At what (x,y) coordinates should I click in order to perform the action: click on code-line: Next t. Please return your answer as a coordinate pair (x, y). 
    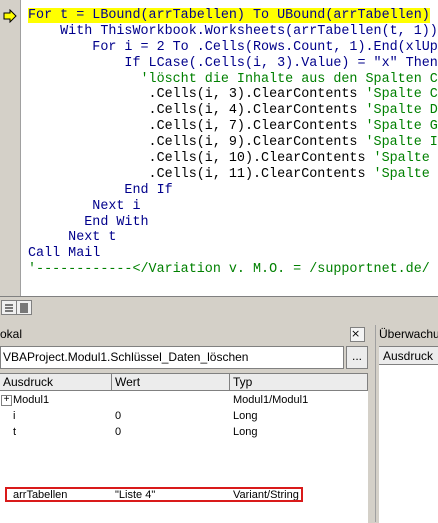
    Looking at the image, I should click on (233, 238).